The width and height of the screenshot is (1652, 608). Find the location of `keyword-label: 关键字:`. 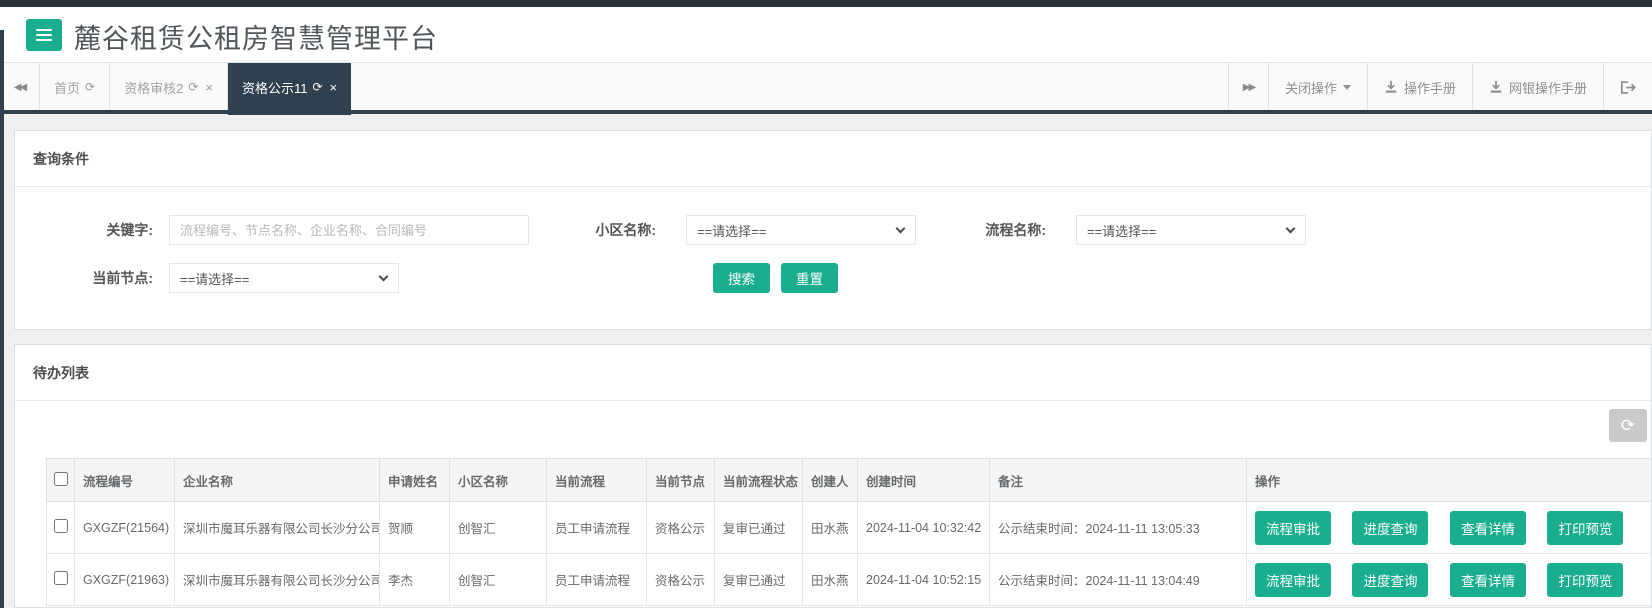

keyword-label: 关键字: is located at coordinates (129, 230).